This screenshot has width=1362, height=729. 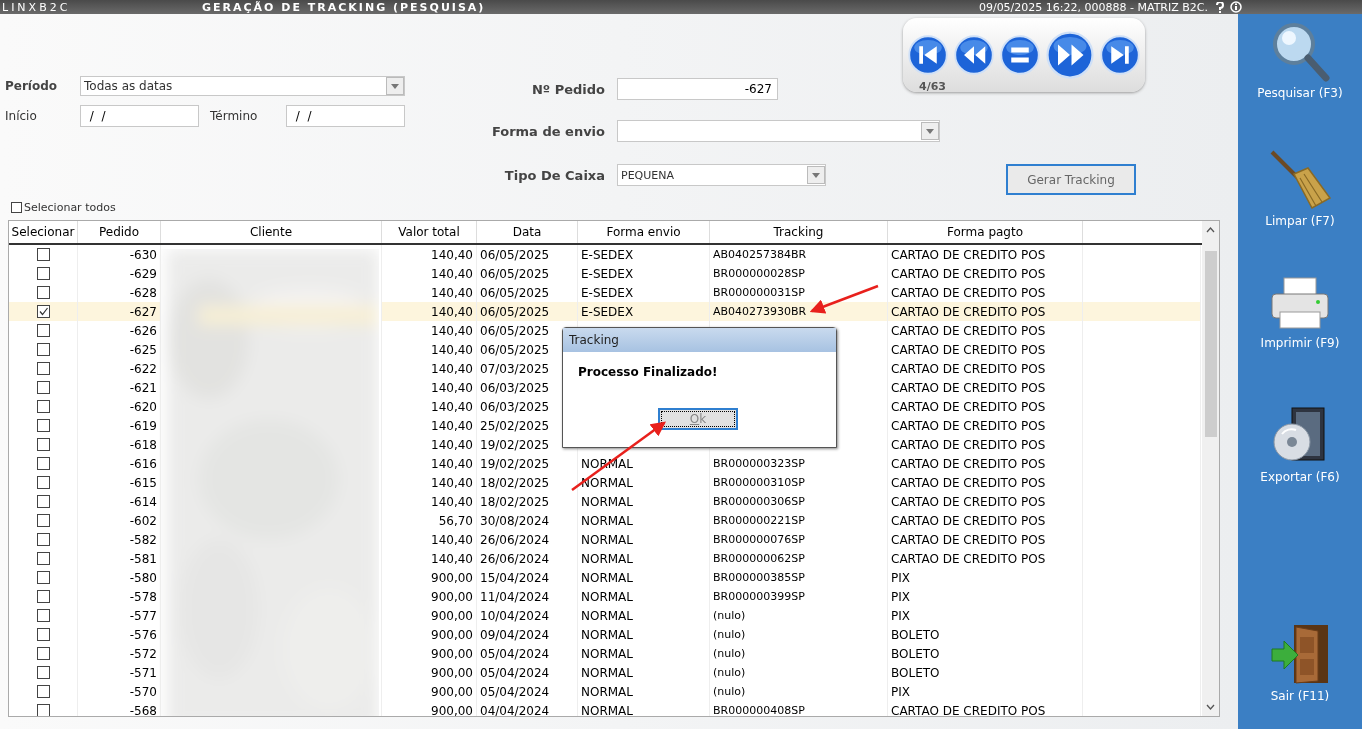 What do you see at coordinates (1220, 7) in the screenshot?
I see `help-icon` at bounding box center [1220, 7].